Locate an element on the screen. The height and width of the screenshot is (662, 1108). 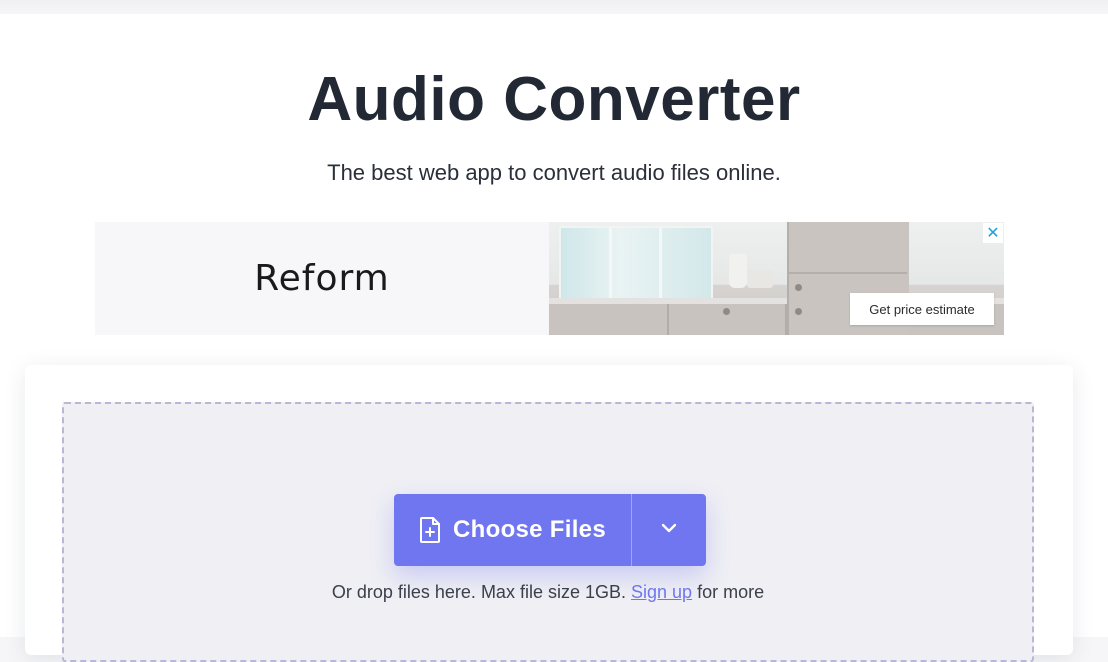
page-title: Audio Converter is located at coordinates (554, 99).